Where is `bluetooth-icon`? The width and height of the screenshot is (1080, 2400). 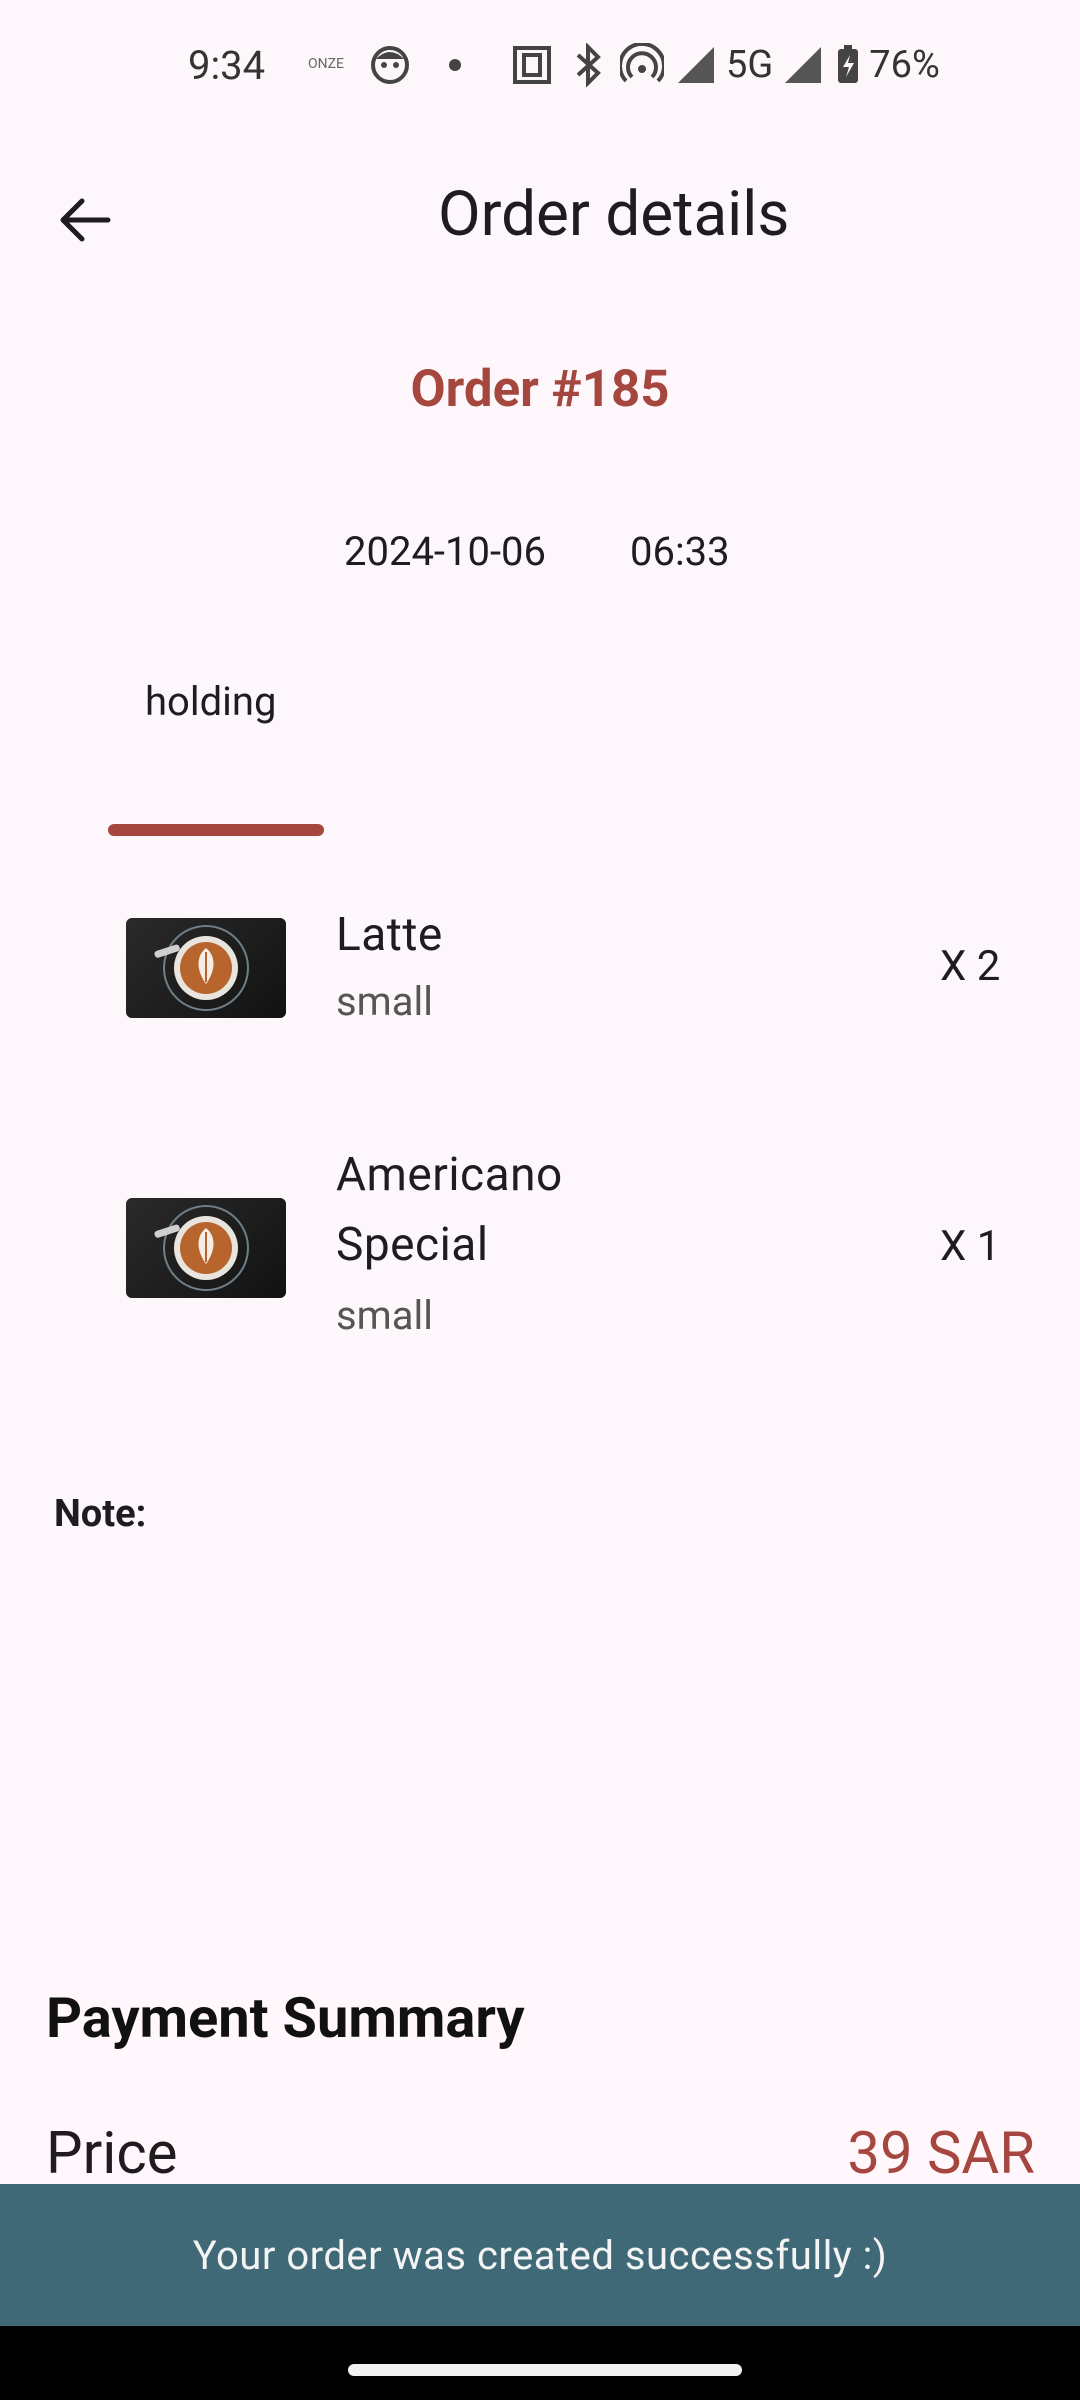
bluetooth-icon is located at coordinates (588, 65).